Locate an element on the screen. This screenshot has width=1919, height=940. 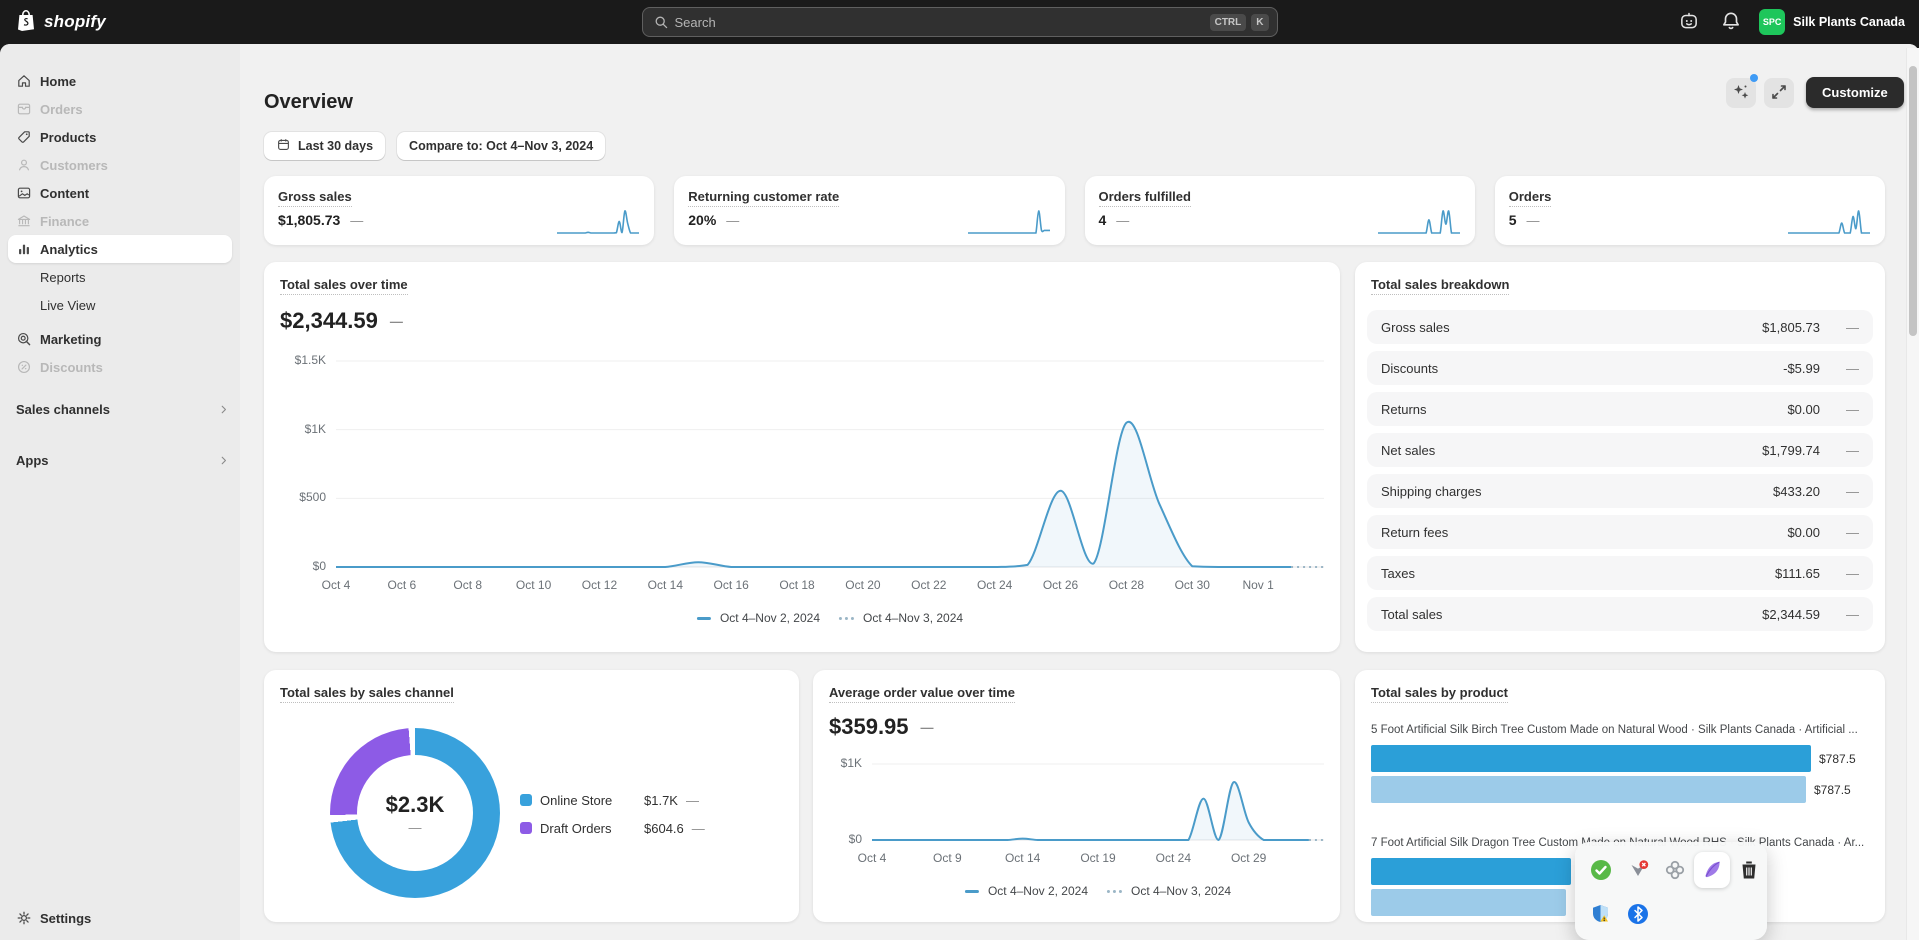
sidebar-item-customers: Customers is located at coordinates (120, 165).